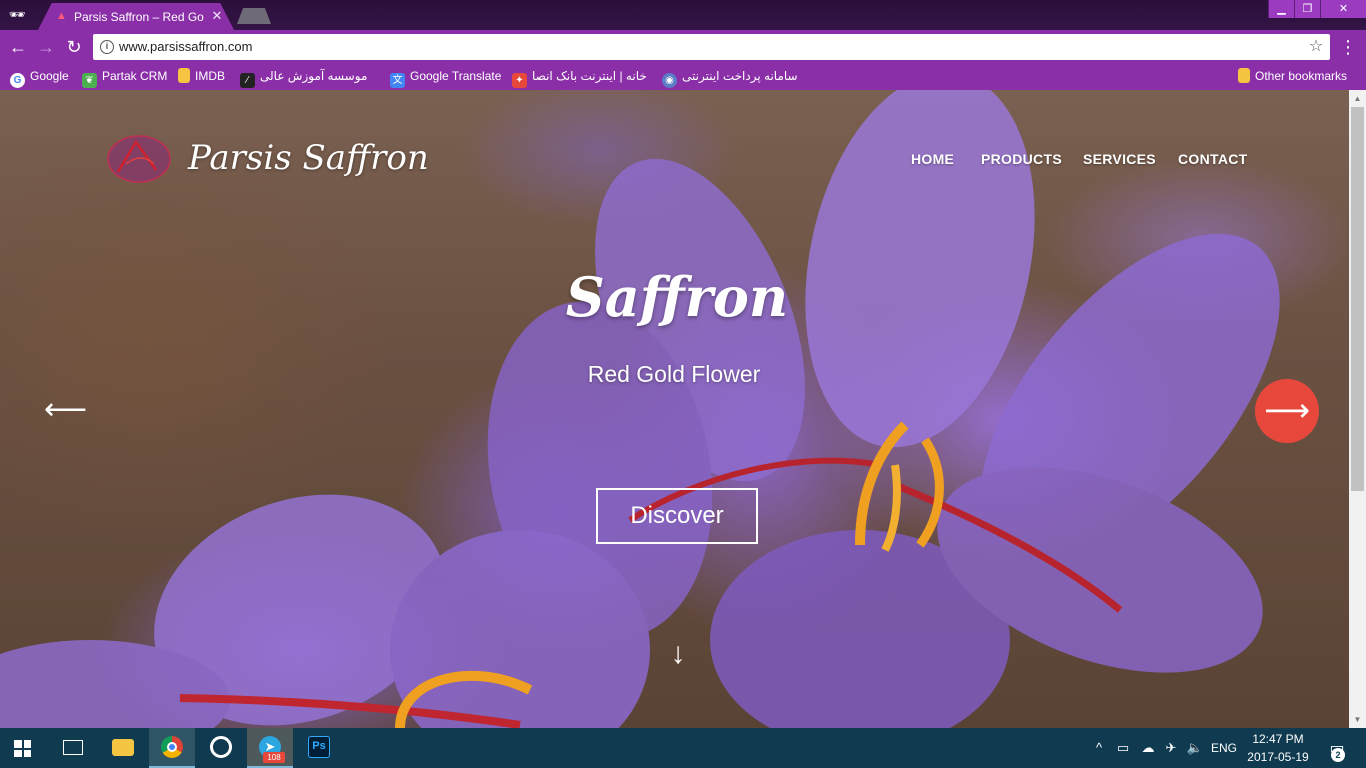 The width and height of the screenshot is (1366, 768). What do you see at coordinates (1171, 748) in the screenshot?
I see `network-icon: ✈` at bounding box center [1171, 748].